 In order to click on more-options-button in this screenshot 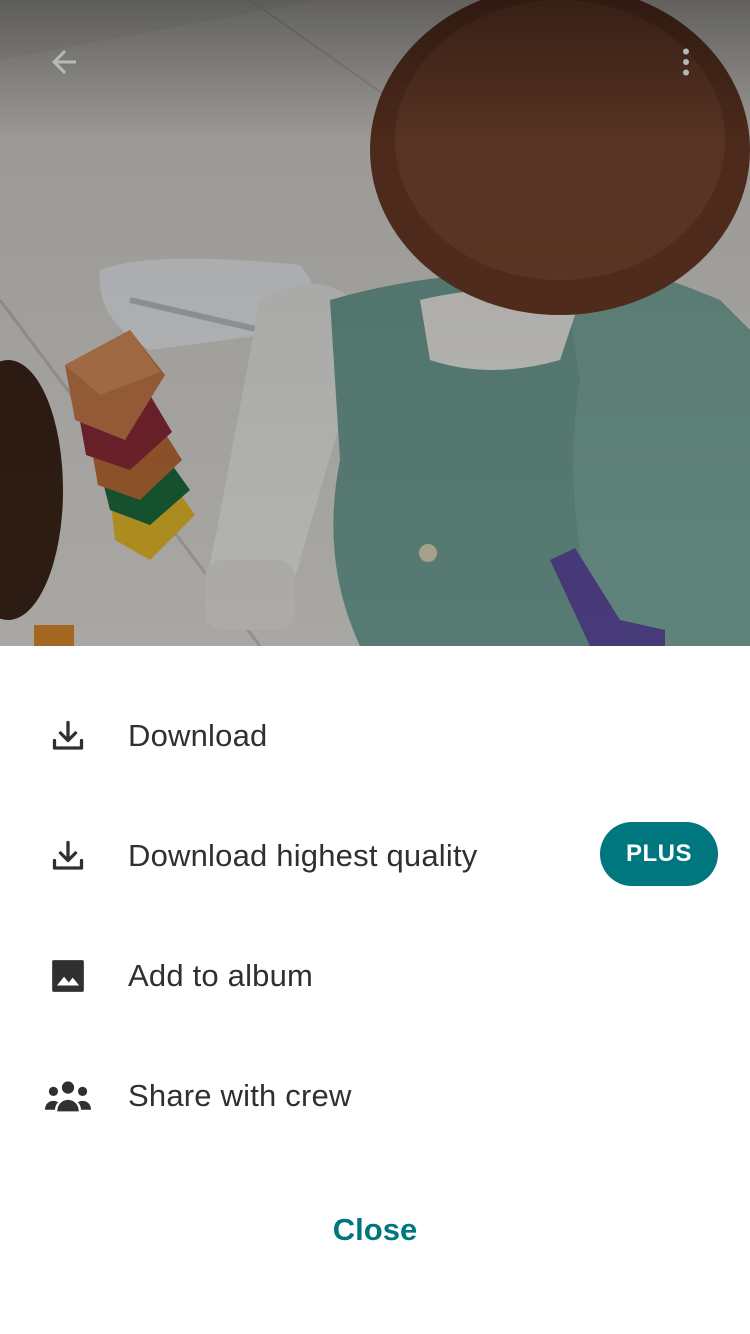, I will do `click(686, 64)`.